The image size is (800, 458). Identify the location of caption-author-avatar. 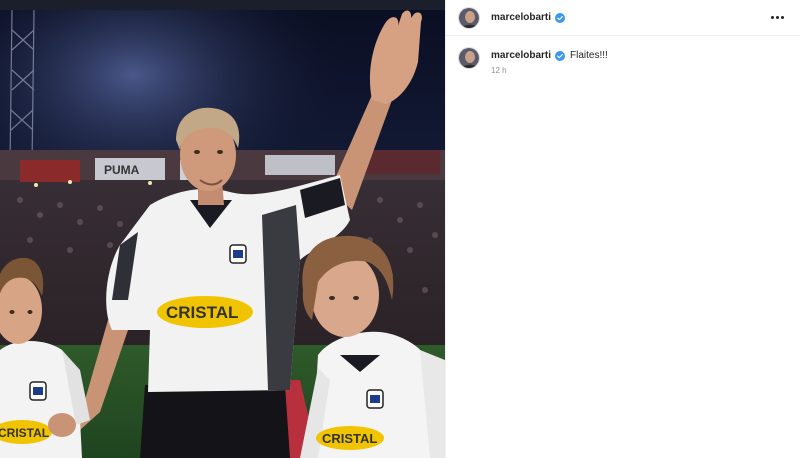
(469, 58).